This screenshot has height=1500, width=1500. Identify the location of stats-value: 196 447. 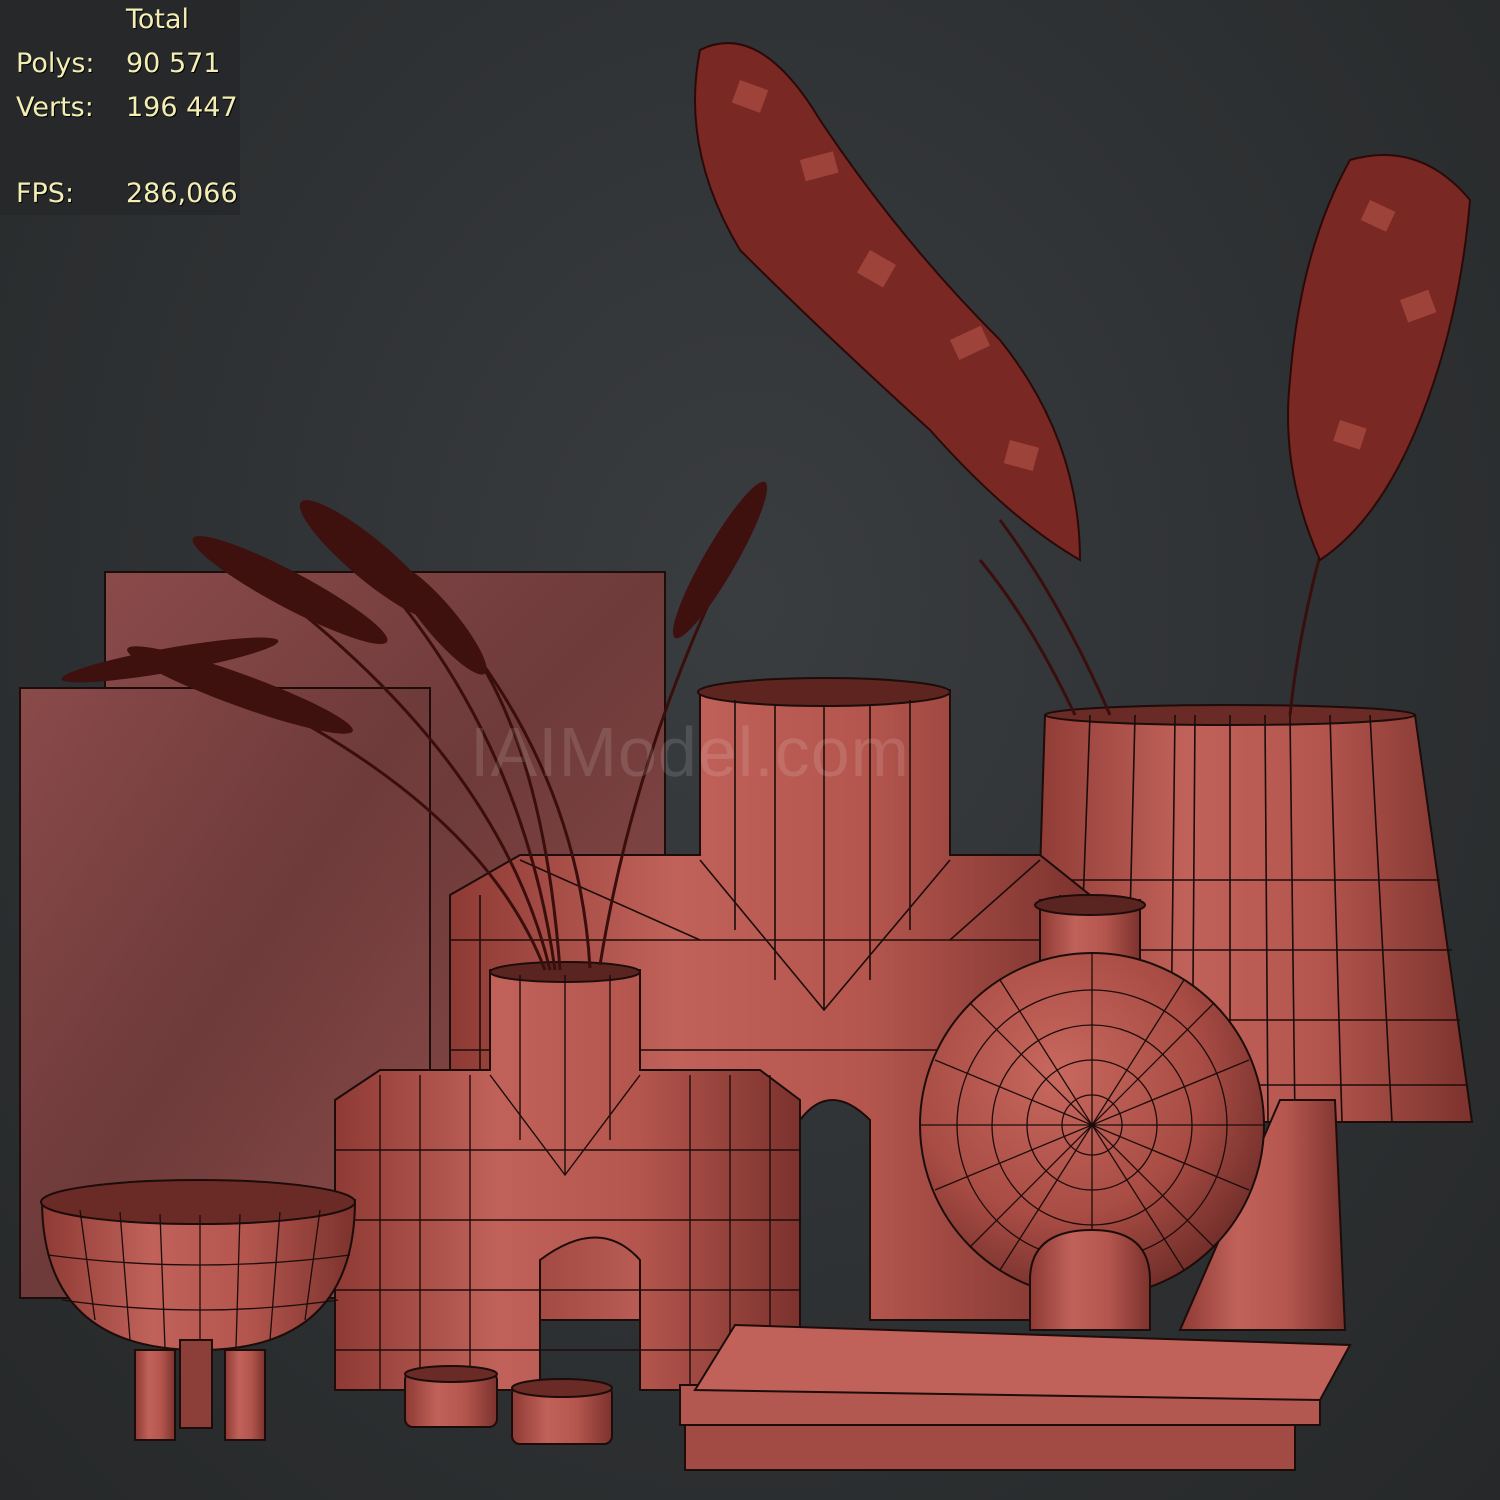
(182, 107).